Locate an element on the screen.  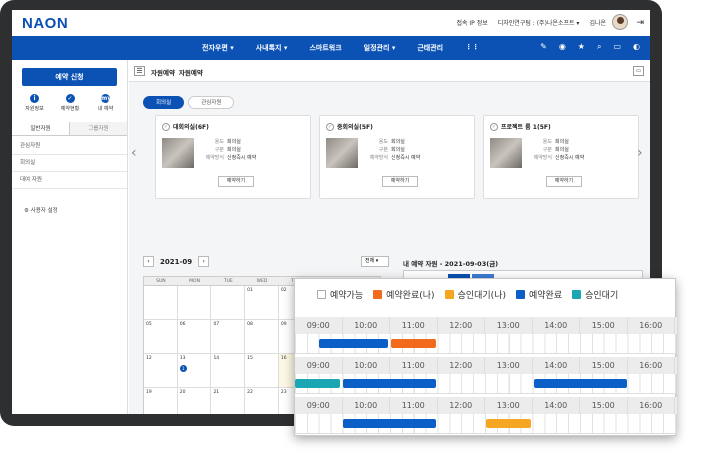
content-header: ☰ 자원예약 자원예약 ▭ is located at coordinates (389, 71).